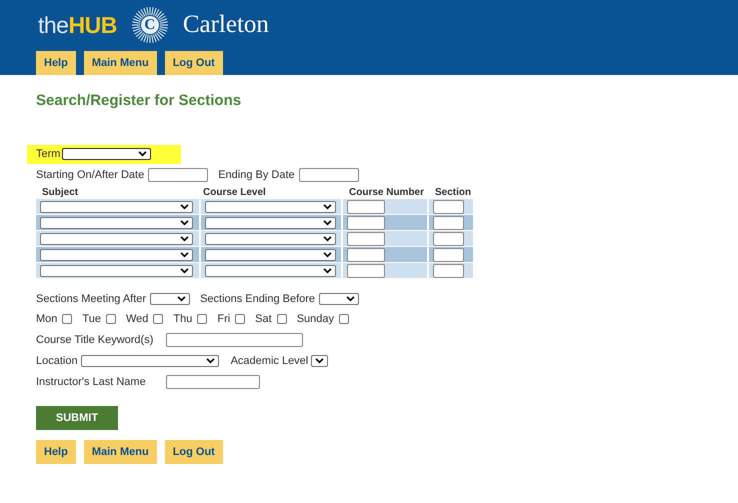 This screenshot has height=503, width=738. What do you see at coordinates (57, 361) in the screenshot?
I see `field-label: Location` at bounding box center [57, 361].